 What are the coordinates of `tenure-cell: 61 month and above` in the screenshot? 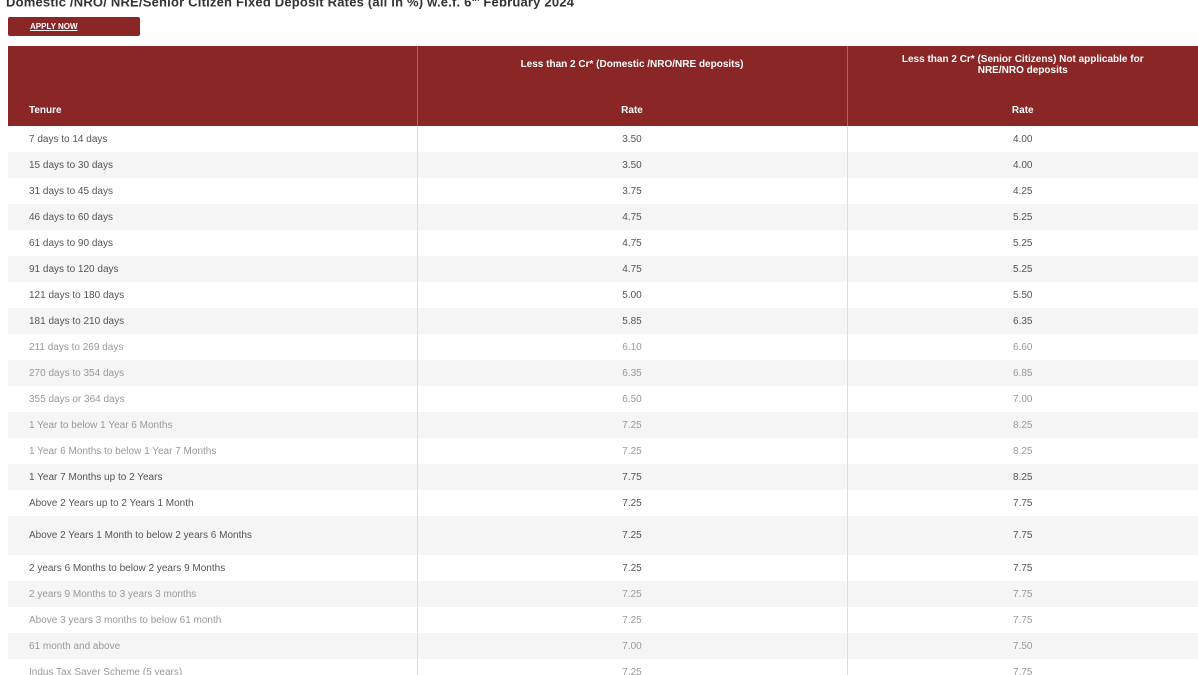 It's located at (213, 646).